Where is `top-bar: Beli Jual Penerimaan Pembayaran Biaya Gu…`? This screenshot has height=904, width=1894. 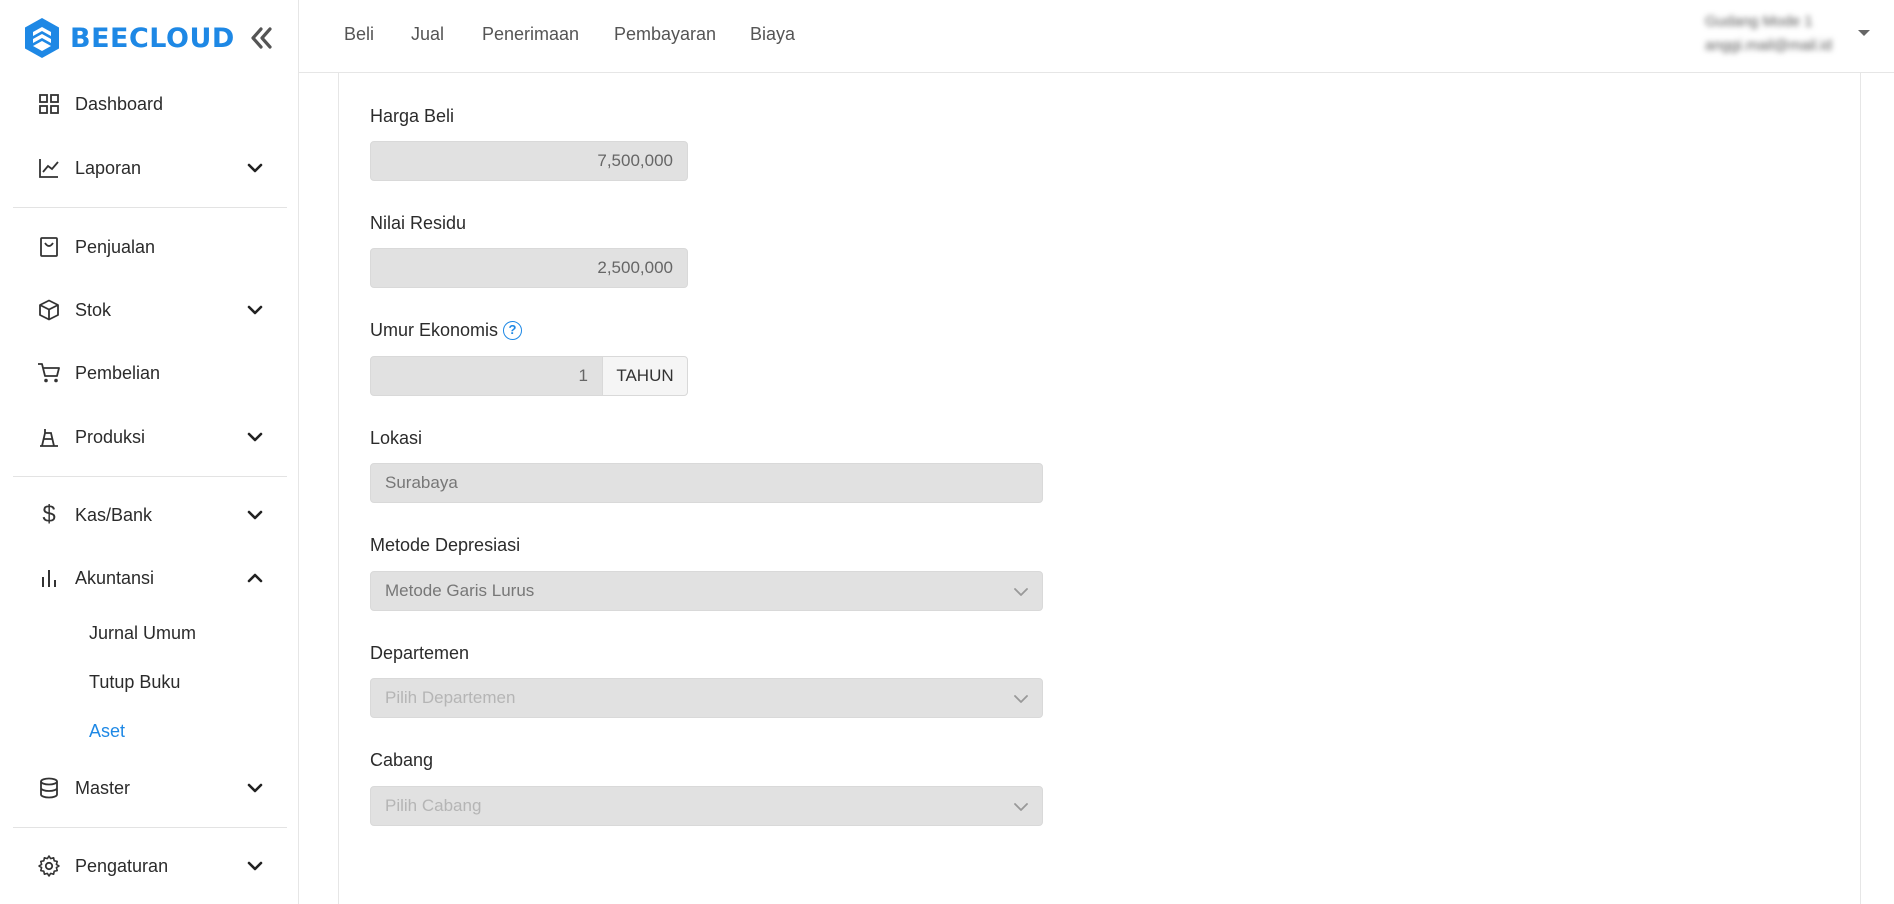
top-bar: Beli Jual Penerimaan Pembayaran Biaya Gu… is located at coordinates (1096, 36).